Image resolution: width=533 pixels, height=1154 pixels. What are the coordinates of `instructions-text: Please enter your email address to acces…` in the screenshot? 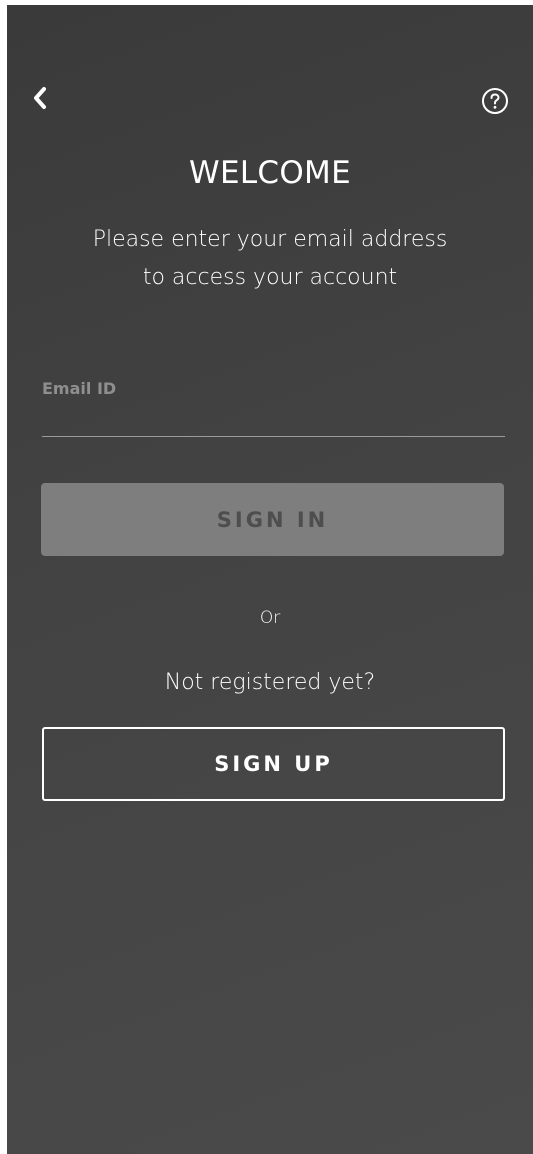 It's located at (270, 259).